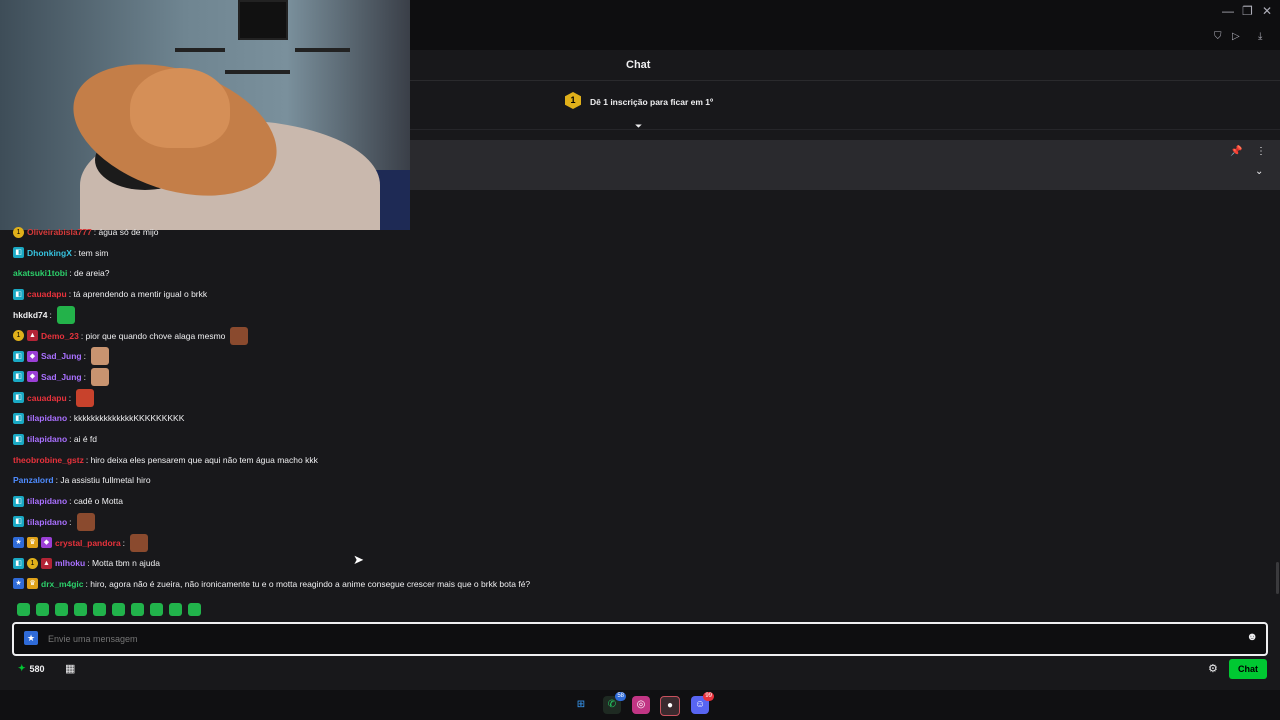  I want to click on chat-username: DhonkingX, so click(49, 253).